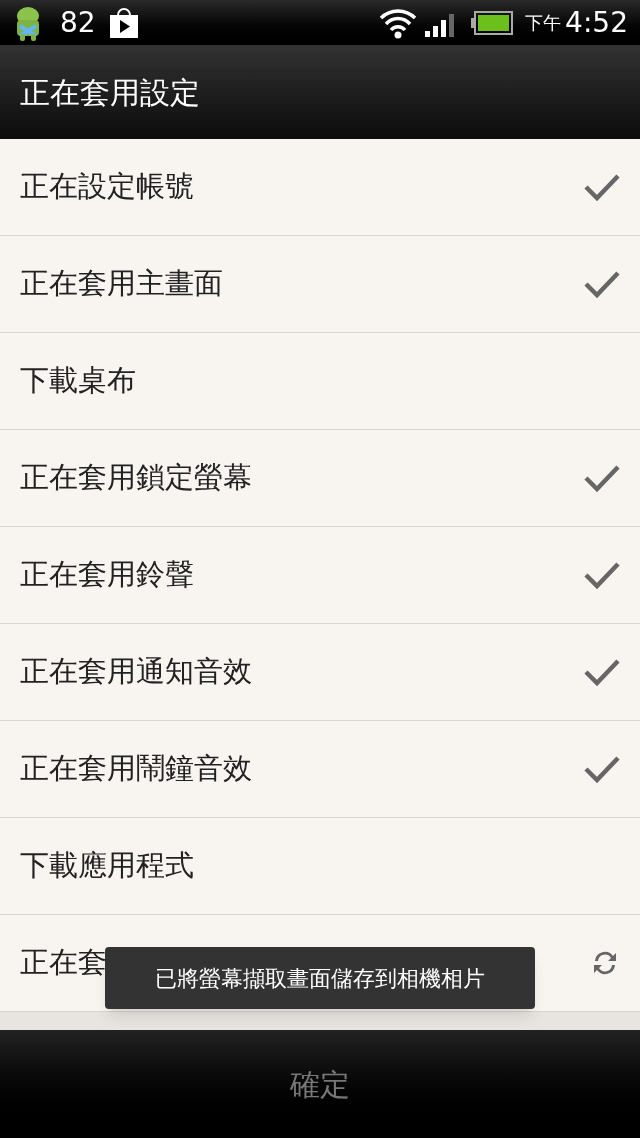 The image size is (640, 1138). I want to click on step-label: 下載應用程式, so click(107, 866).